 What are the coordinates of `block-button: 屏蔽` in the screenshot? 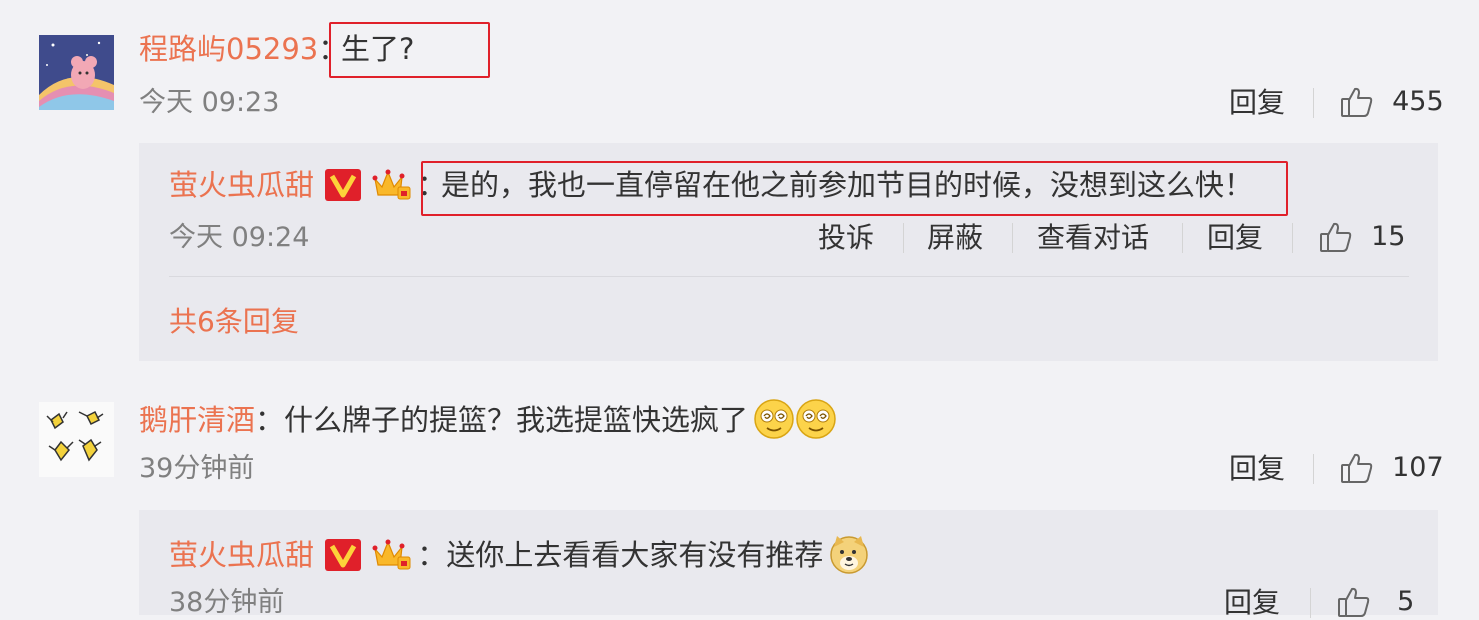 It's located at (955, 238).